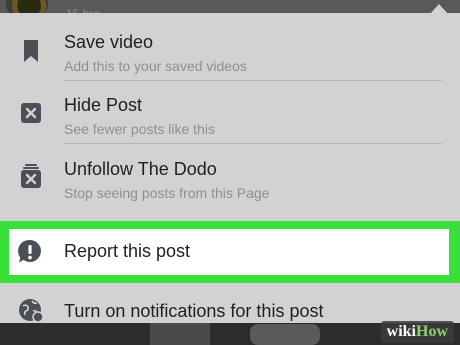 The image size is (460, 345). What do you see at coordinates (140, 169) in the screenshot?
I see `menu-item-title: Unfollow The Dodo` at bounding box center [140, 169].